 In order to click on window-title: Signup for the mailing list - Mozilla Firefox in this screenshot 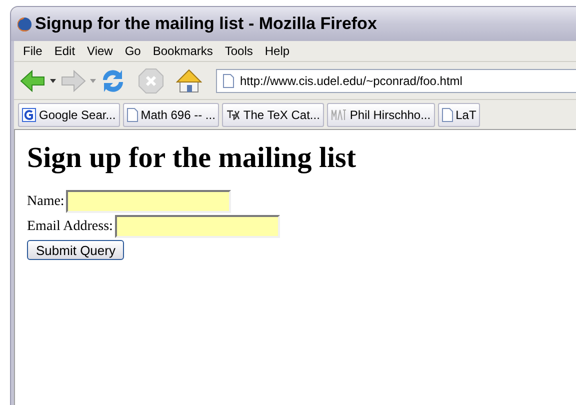, I will do `click(206, 24)`.